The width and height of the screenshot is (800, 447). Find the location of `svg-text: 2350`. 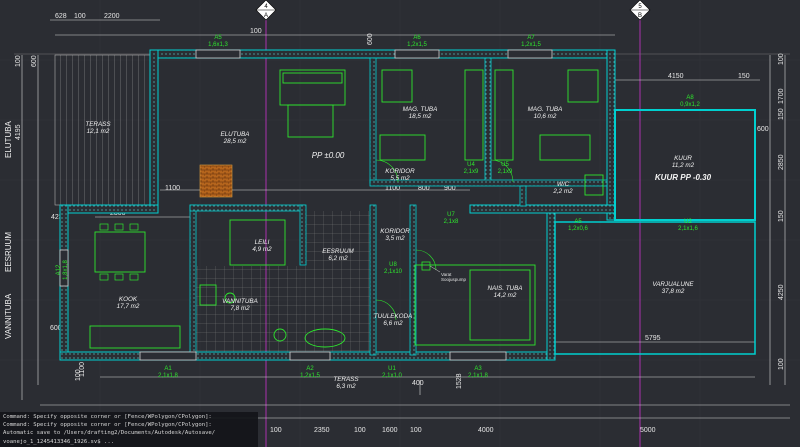

svg-text: 2350 is located at coordinates (322, 430).